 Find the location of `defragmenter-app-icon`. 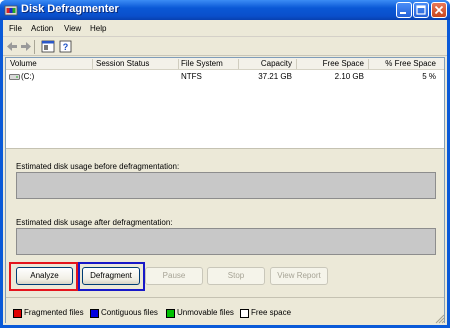

defragmenter-app-icon is located at coordinates (11, 10).